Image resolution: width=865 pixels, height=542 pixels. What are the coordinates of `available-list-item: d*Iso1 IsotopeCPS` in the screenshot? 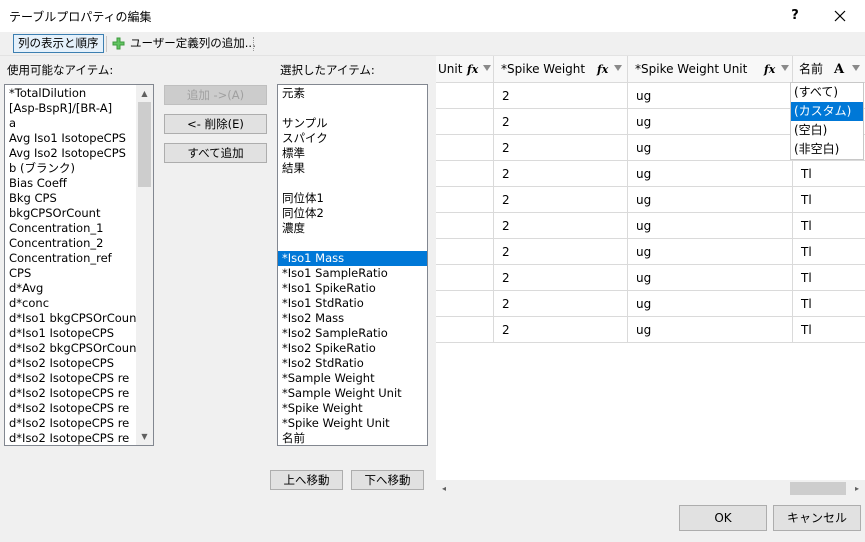 It's located at (71, 333).